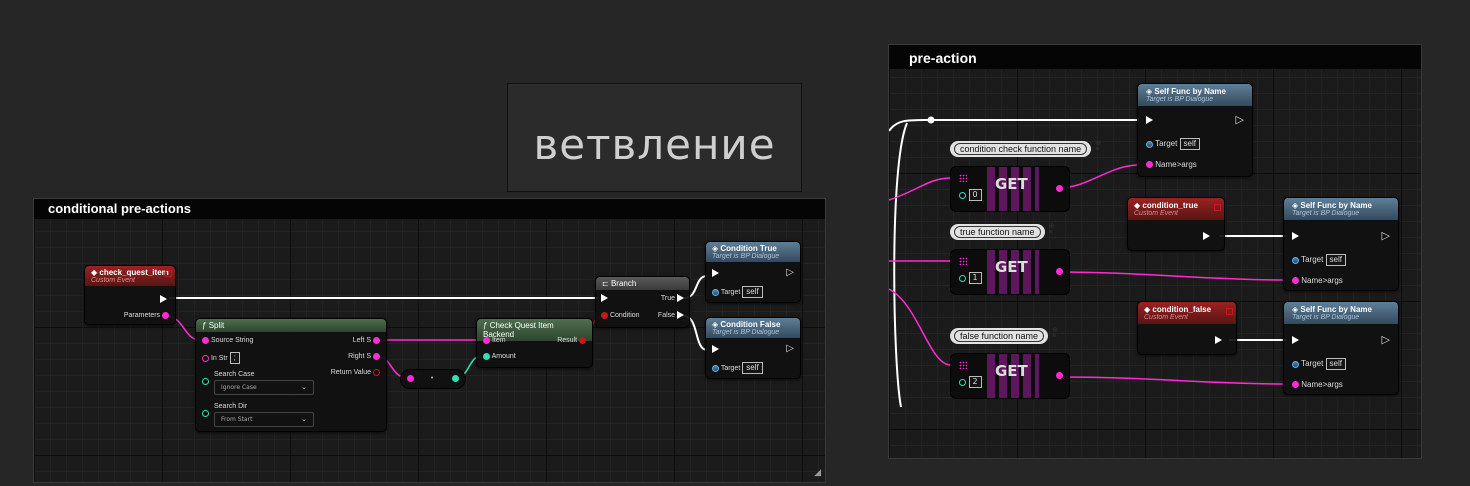 The height and width of the screenshot is (486, 1470). What do you see at coordinates (1187, 328) in the screenshot?
I see `condition-false-event-node: ◆ condition_false Custom Event` at bounding box center [1187, 328].